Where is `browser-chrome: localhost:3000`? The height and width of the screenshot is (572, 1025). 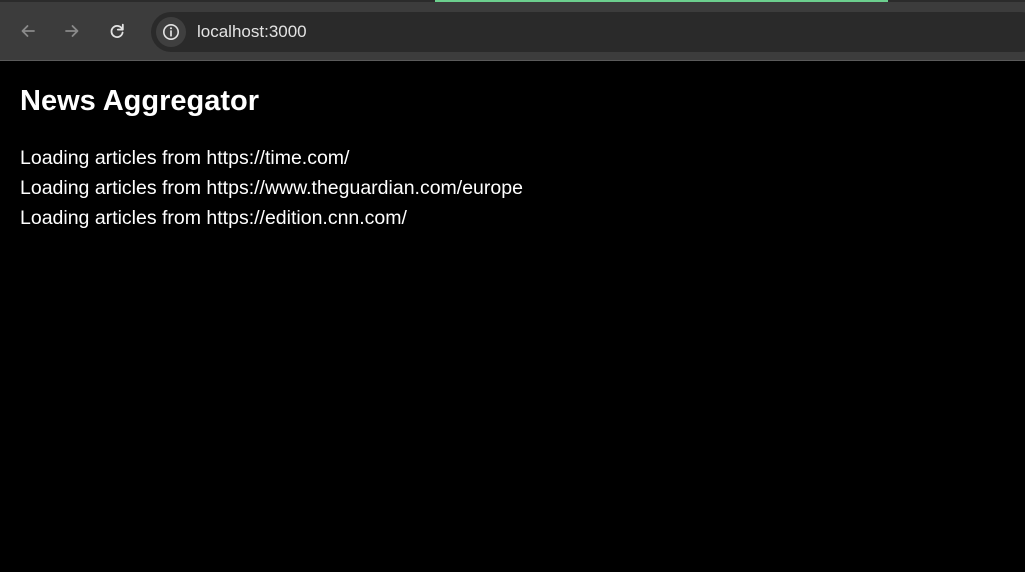
browser-chrome: localhost:3000 is located at coordinates (512, 30).